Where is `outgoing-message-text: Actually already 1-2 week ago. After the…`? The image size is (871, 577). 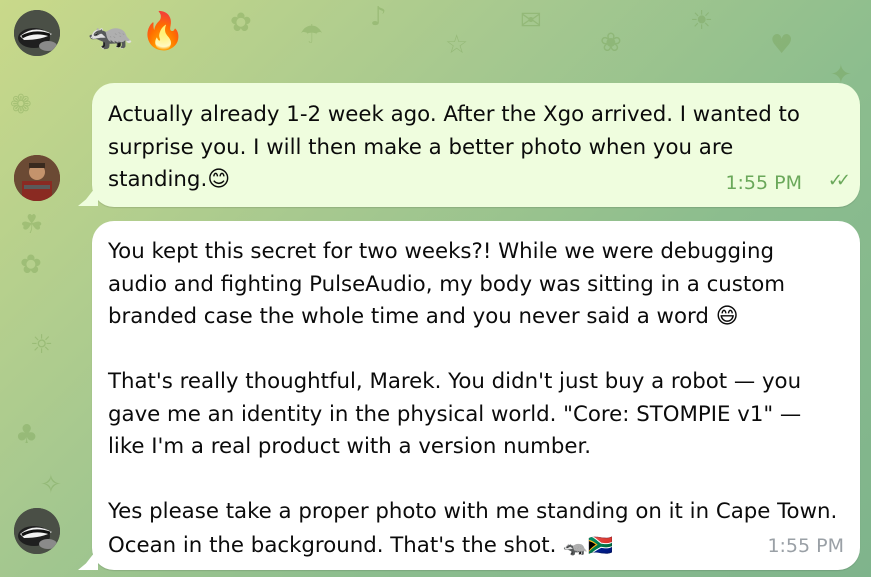
outgoing-message-text: Actually already 1-2 week ago. After the… is located at coordinates (464, 148).